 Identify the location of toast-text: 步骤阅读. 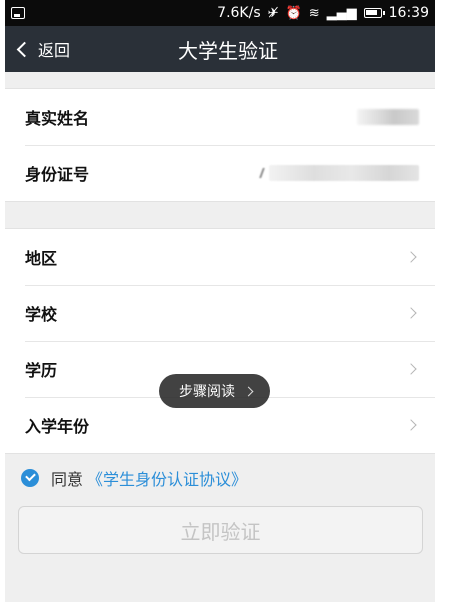
(207, 392).